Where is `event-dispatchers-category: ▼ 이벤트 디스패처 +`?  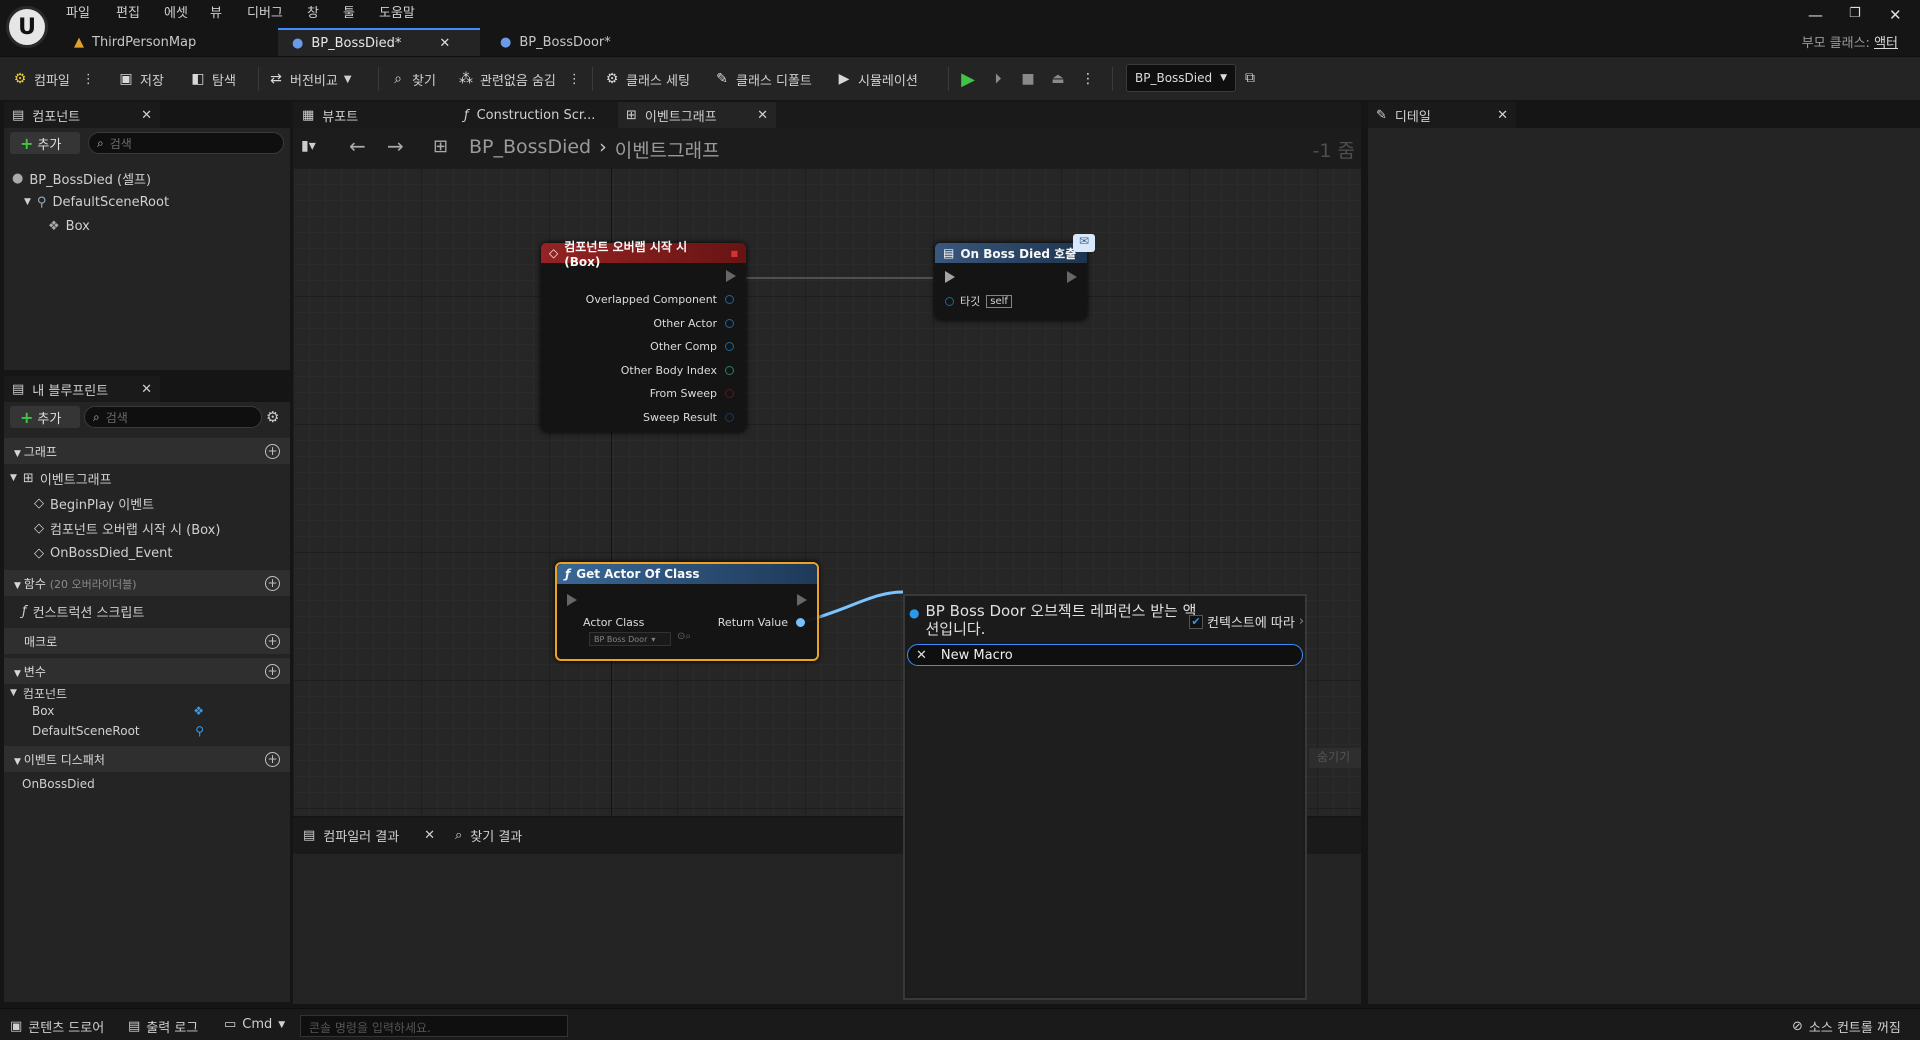 event-dispatchers-category: ▼ 이벤트 디스패처 + is located at coordinates (147, 759).